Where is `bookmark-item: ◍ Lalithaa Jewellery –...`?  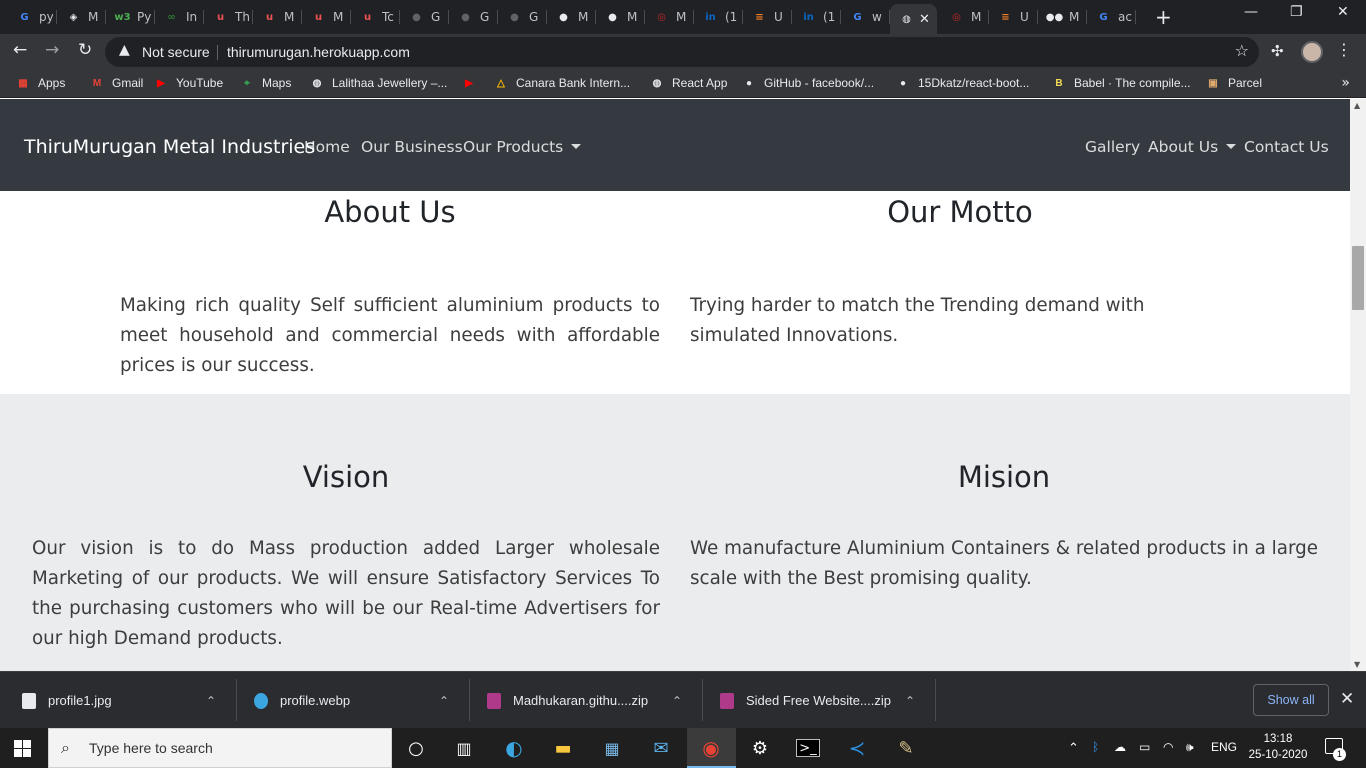 bookmark-item: ◍ Lalithaa Jewellery –... is located at coordinates (379, 83).